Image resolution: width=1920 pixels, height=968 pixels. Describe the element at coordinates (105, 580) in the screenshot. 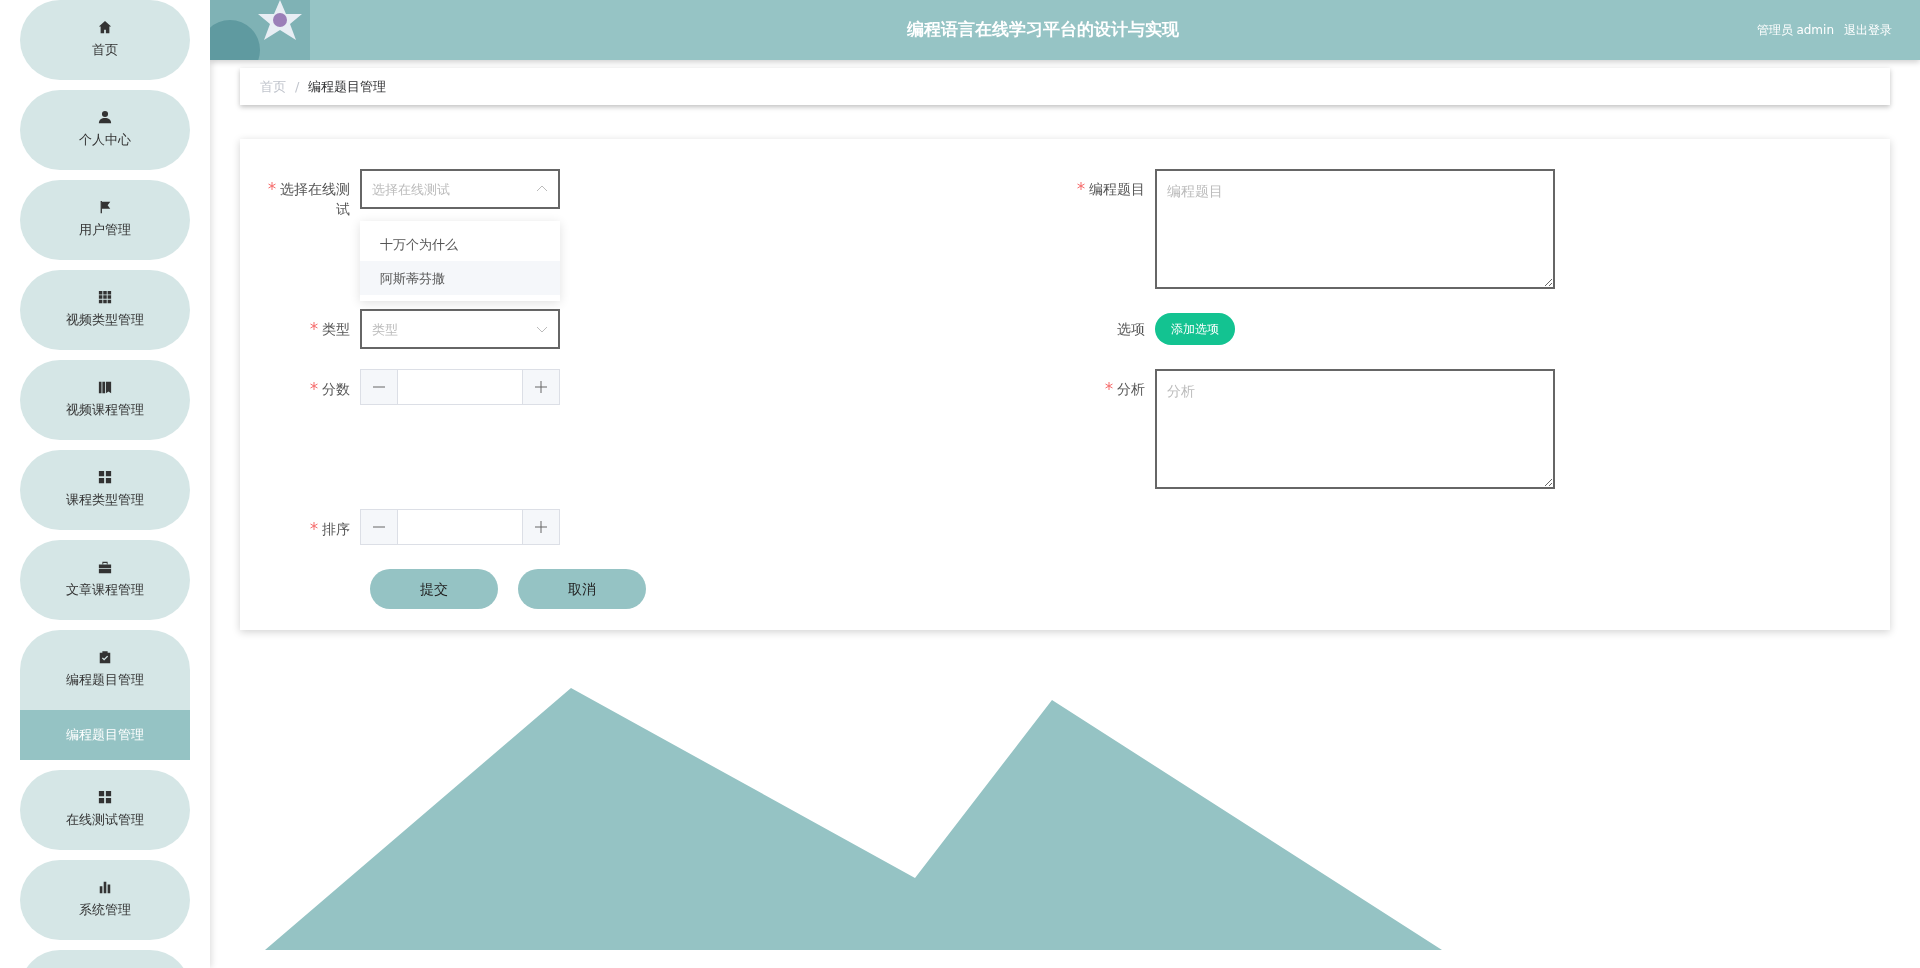

I see `sidebar-item: 文章课程管理` at that location.